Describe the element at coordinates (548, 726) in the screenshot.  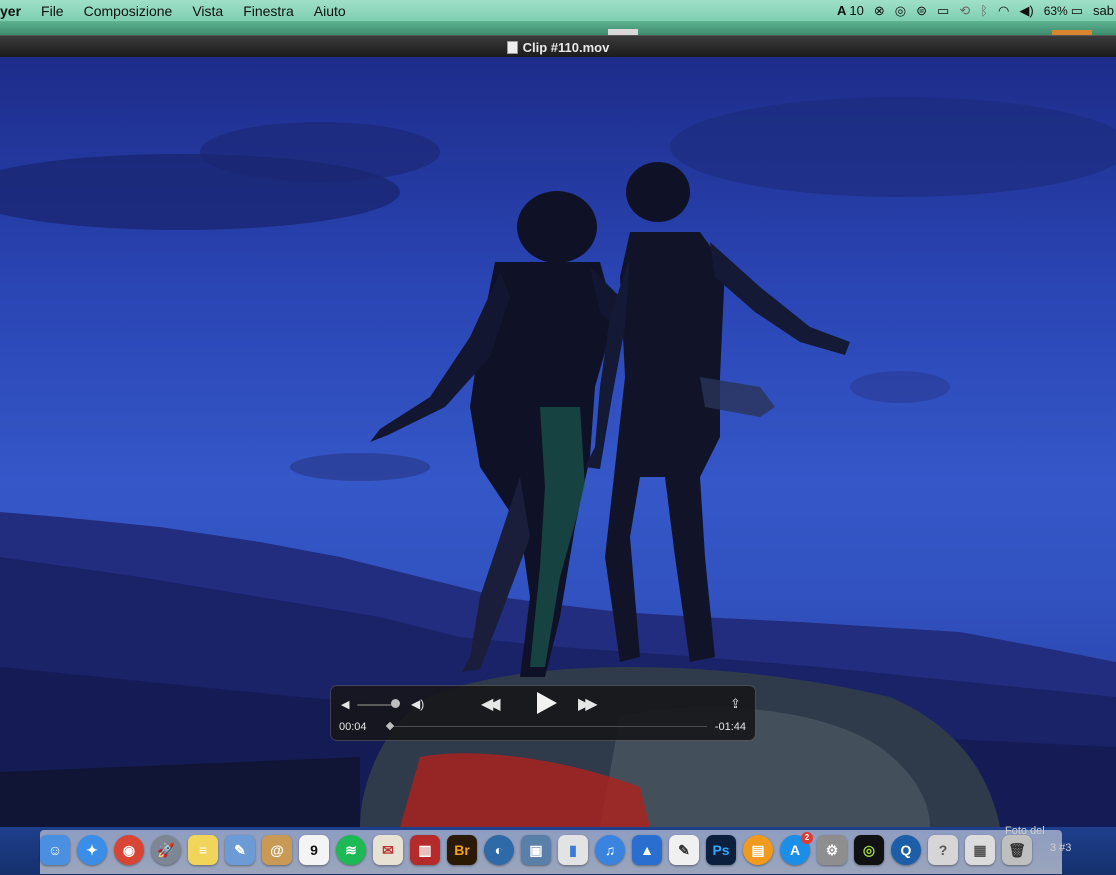
I see `scrubber-track` at that location.